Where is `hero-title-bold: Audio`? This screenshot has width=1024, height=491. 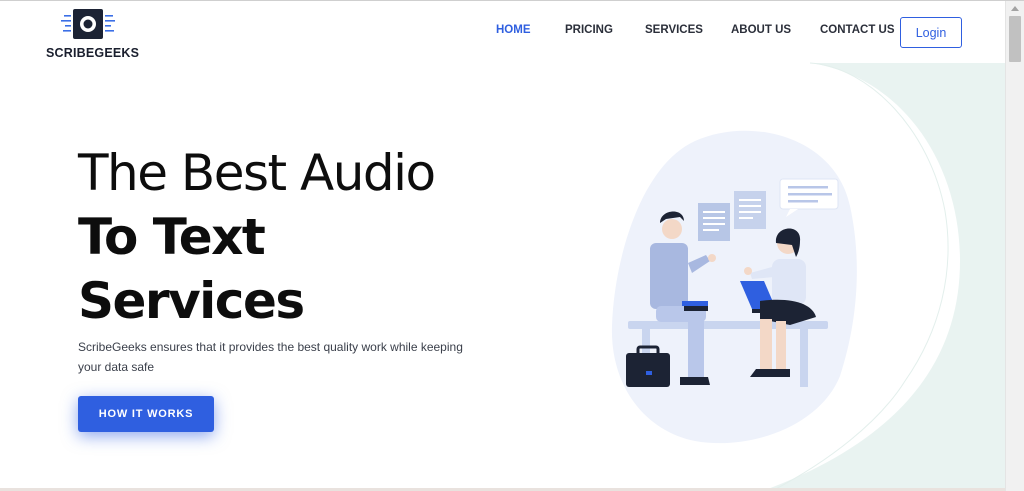
hero-title-bold: Audio is located at coordinates (368, 173).